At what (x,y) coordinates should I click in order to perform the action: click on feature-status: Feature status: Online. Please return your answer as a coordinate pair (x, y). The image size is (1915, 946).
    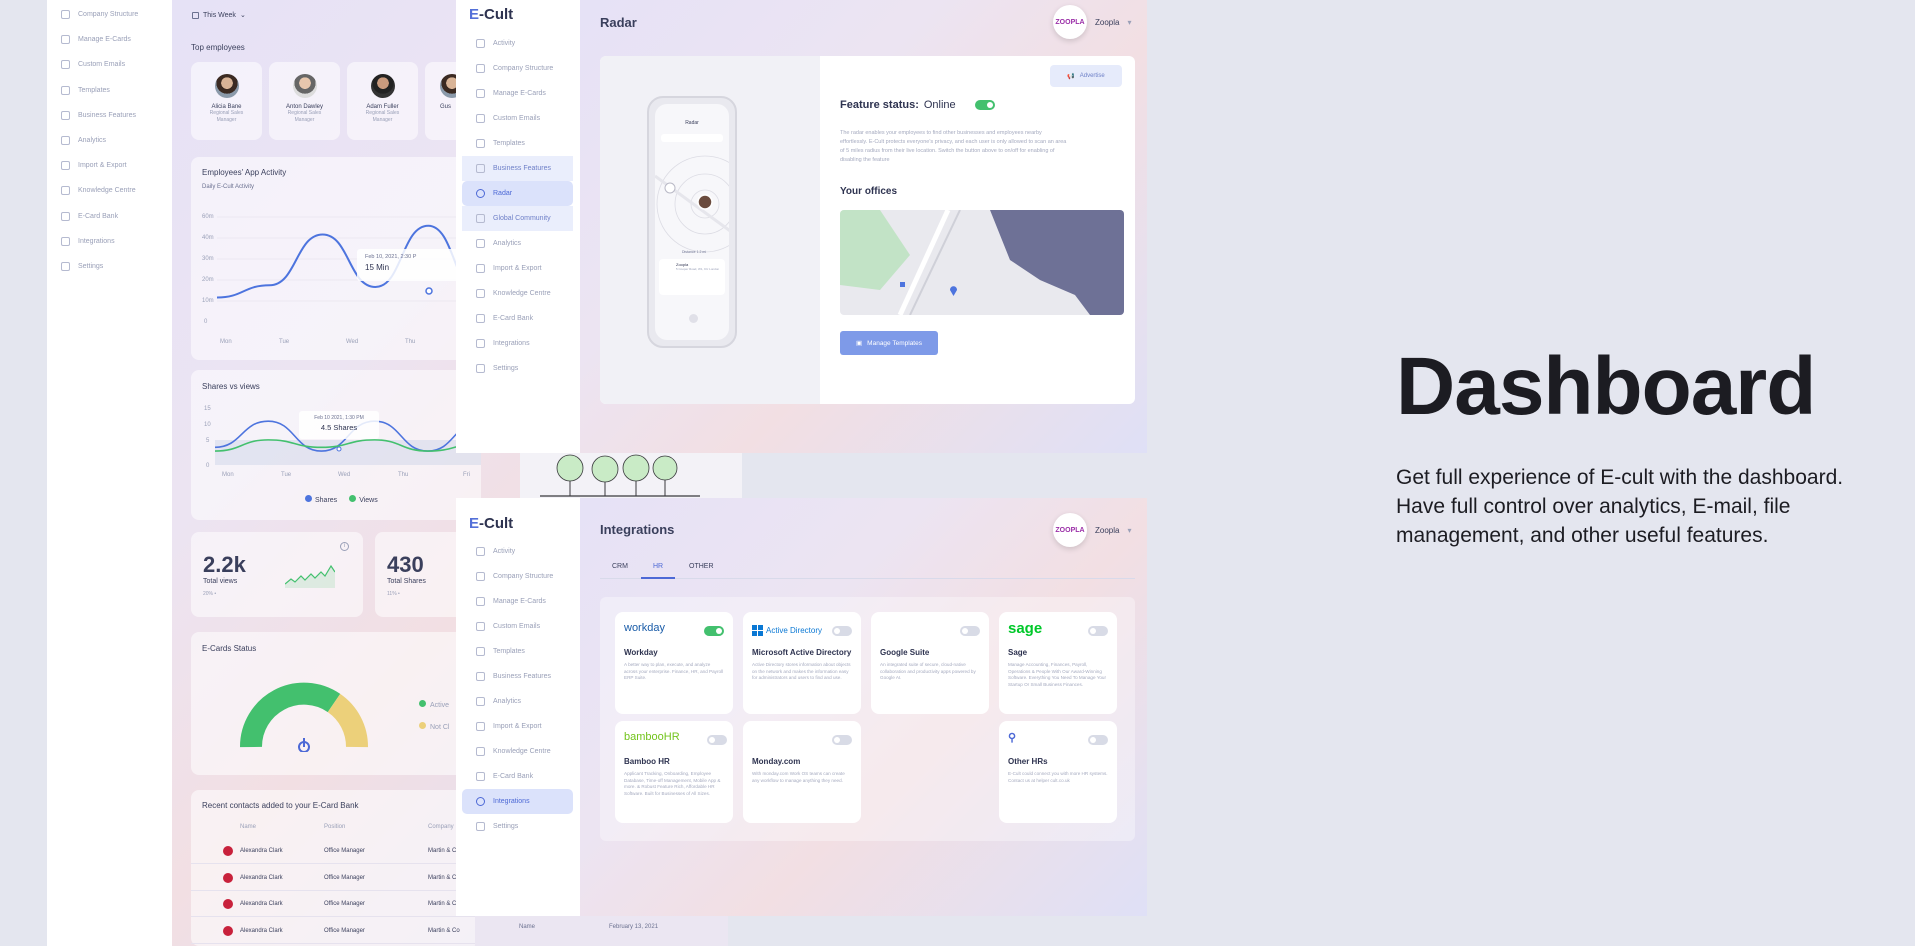
    Looking at the image, I should click on (917, 105).